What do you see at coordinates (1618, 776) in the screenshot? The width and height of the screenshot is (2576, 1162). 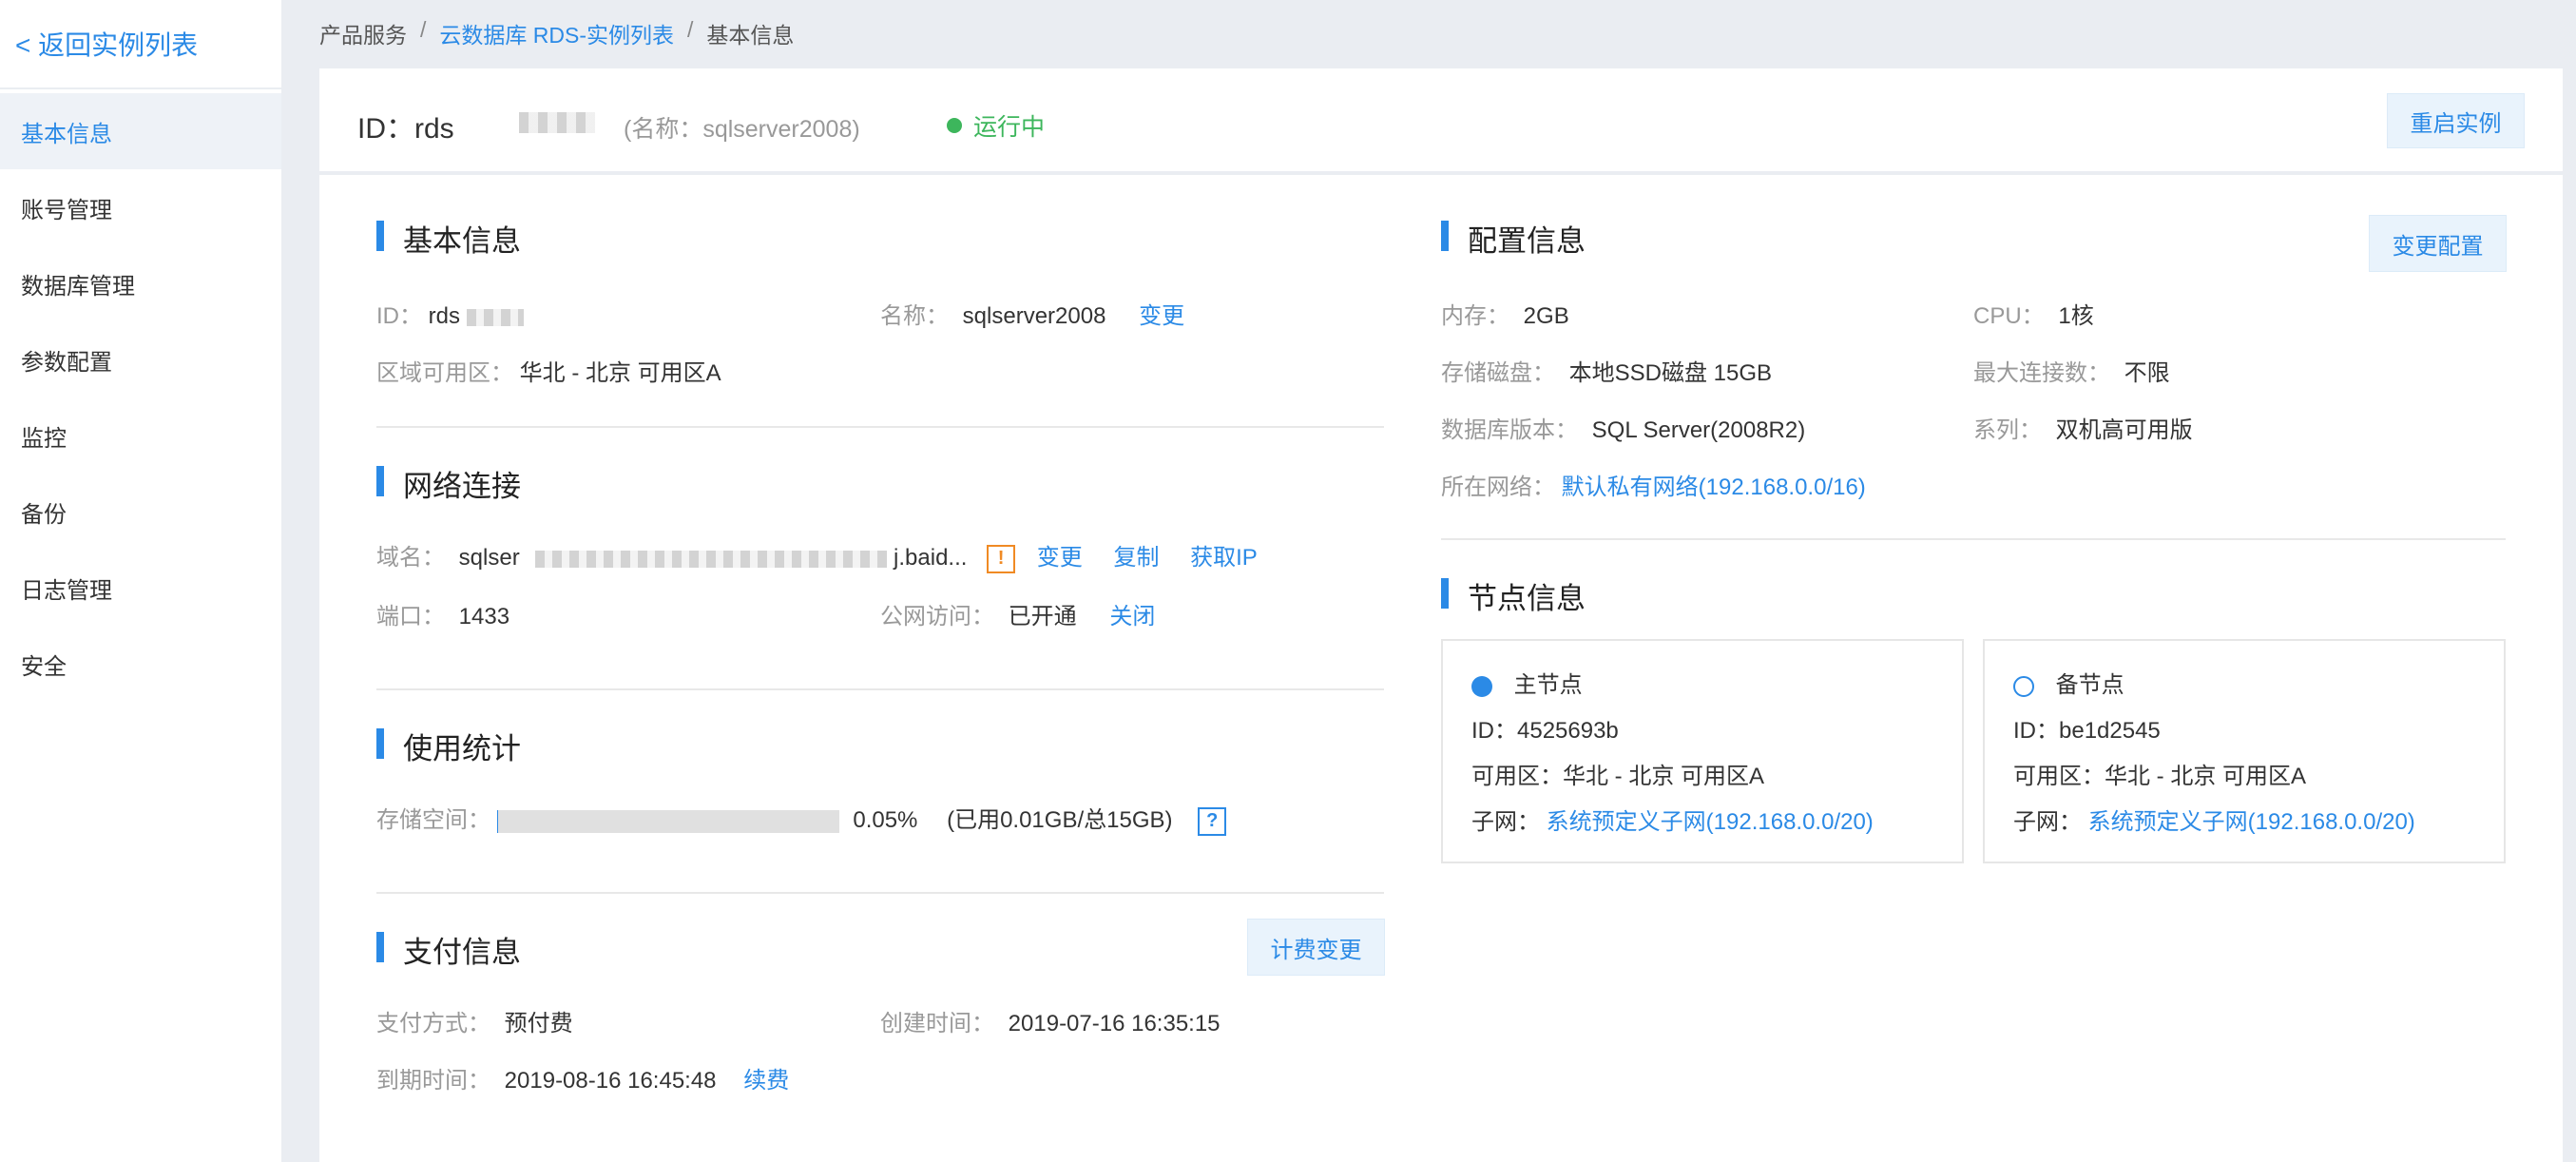 I see `primary-node-zone: 可用区：华北 - 北京 可用区A` at bounding box center [1618, 776].